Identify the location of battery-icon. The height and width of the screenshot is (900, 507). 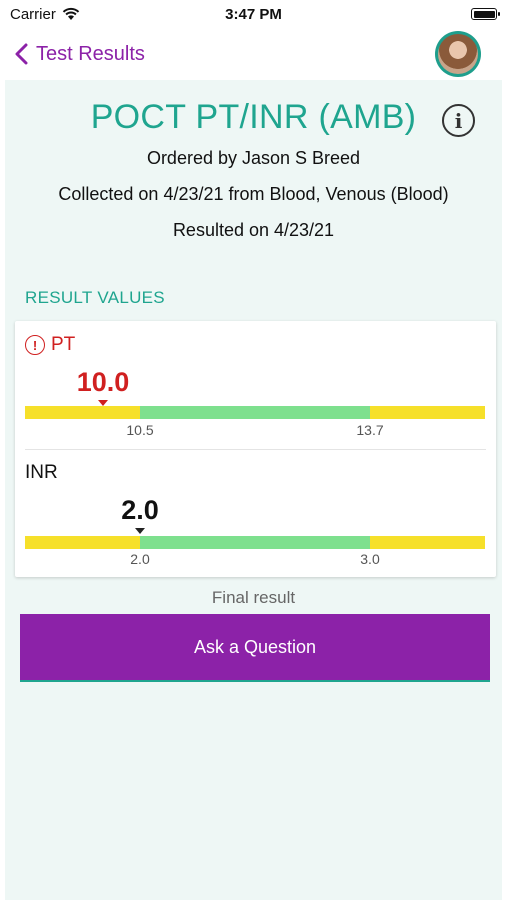
(485, 14).